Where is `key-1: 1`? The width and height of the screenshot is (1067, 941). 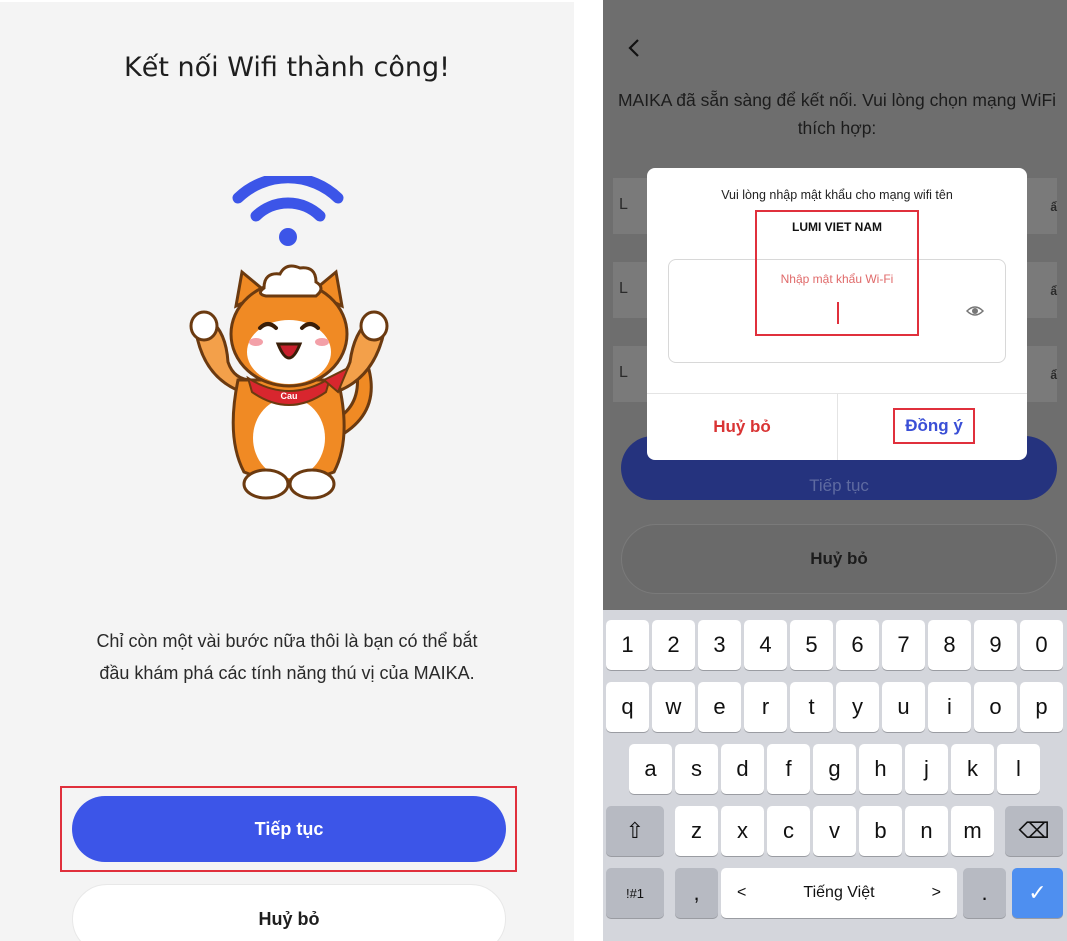
key-1: 1 is located at coordinates (627, 645).